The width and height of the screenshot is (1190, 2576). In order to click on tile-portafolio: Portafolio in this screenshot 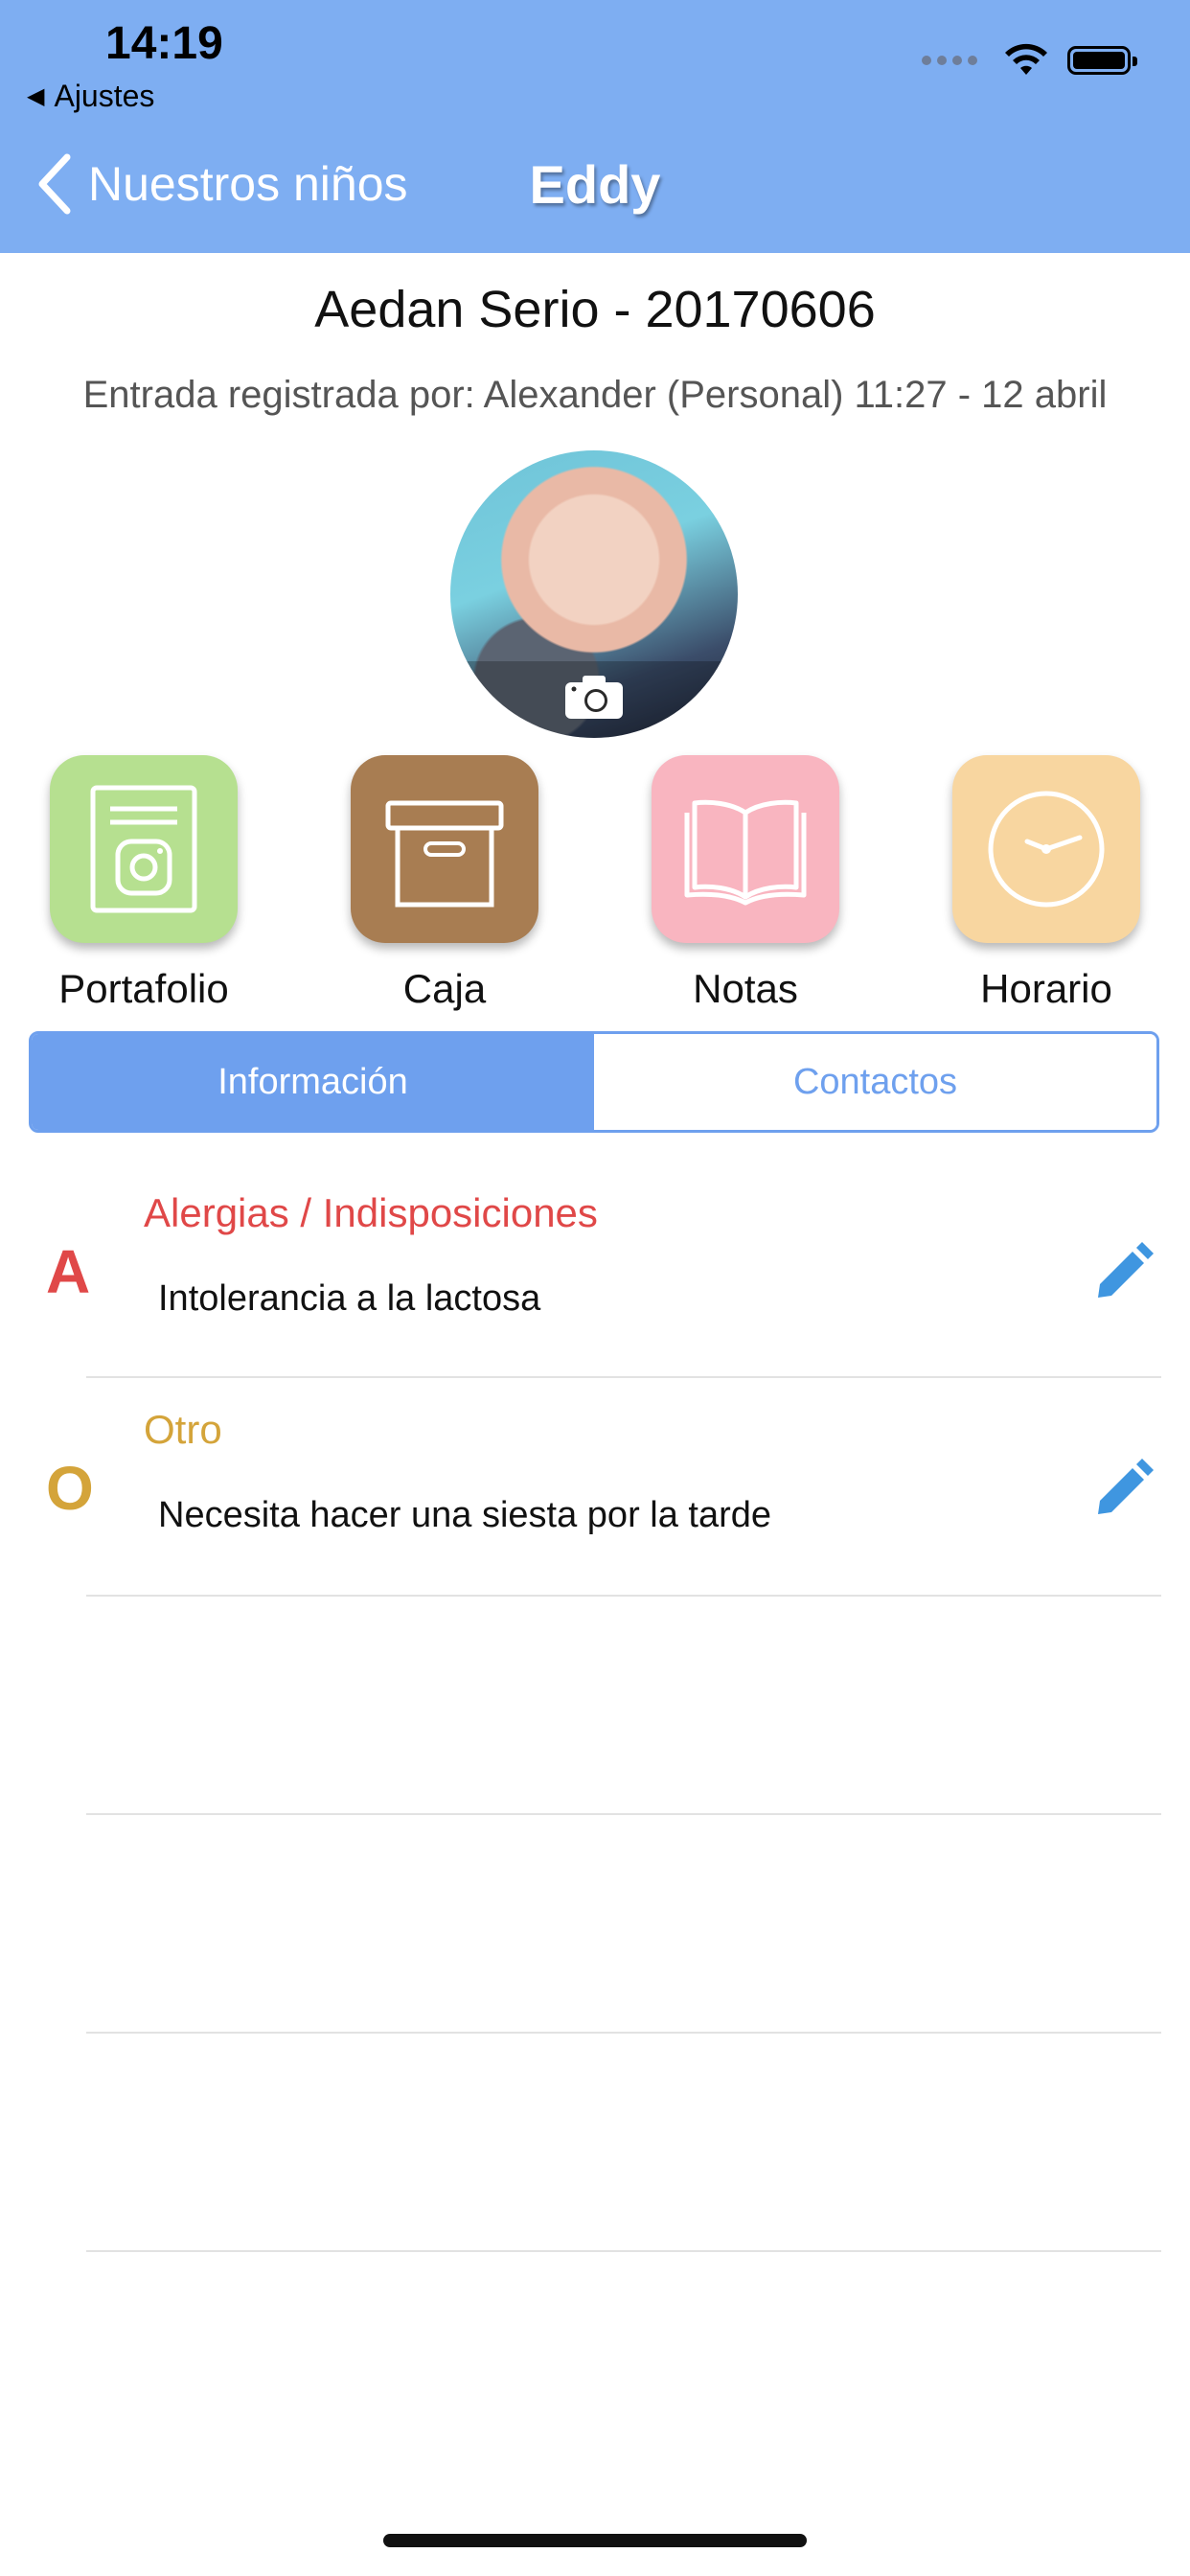, I will do `click(144, 883)`.